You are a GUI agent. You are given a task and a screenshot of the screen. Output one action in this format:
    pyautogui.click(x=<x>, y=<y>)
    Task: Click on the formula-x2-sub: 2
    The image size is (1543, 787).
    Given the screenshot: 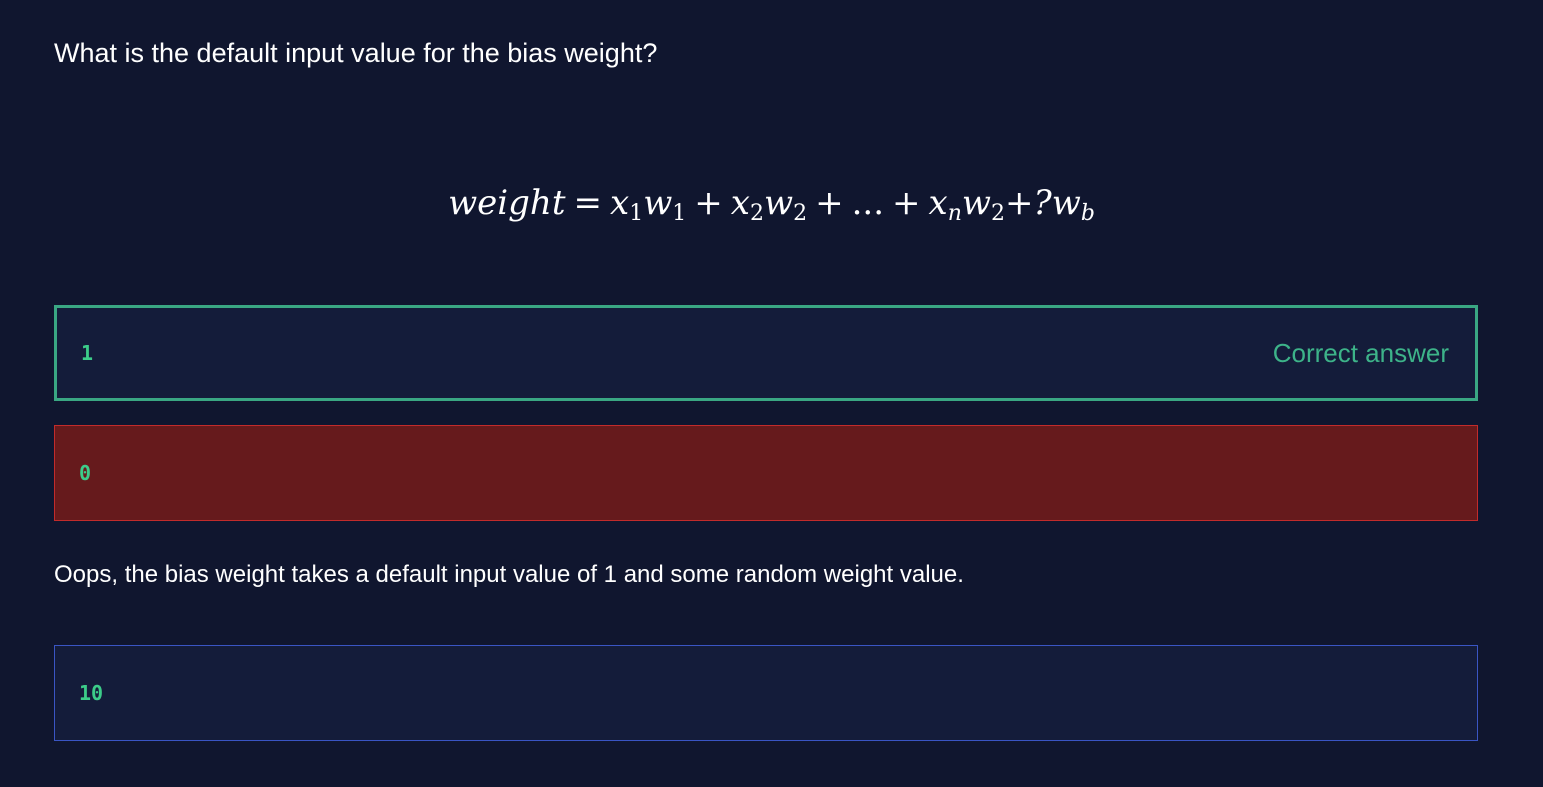 What is the action you would take?
    pyautogui.click(x=756, y=213)
    